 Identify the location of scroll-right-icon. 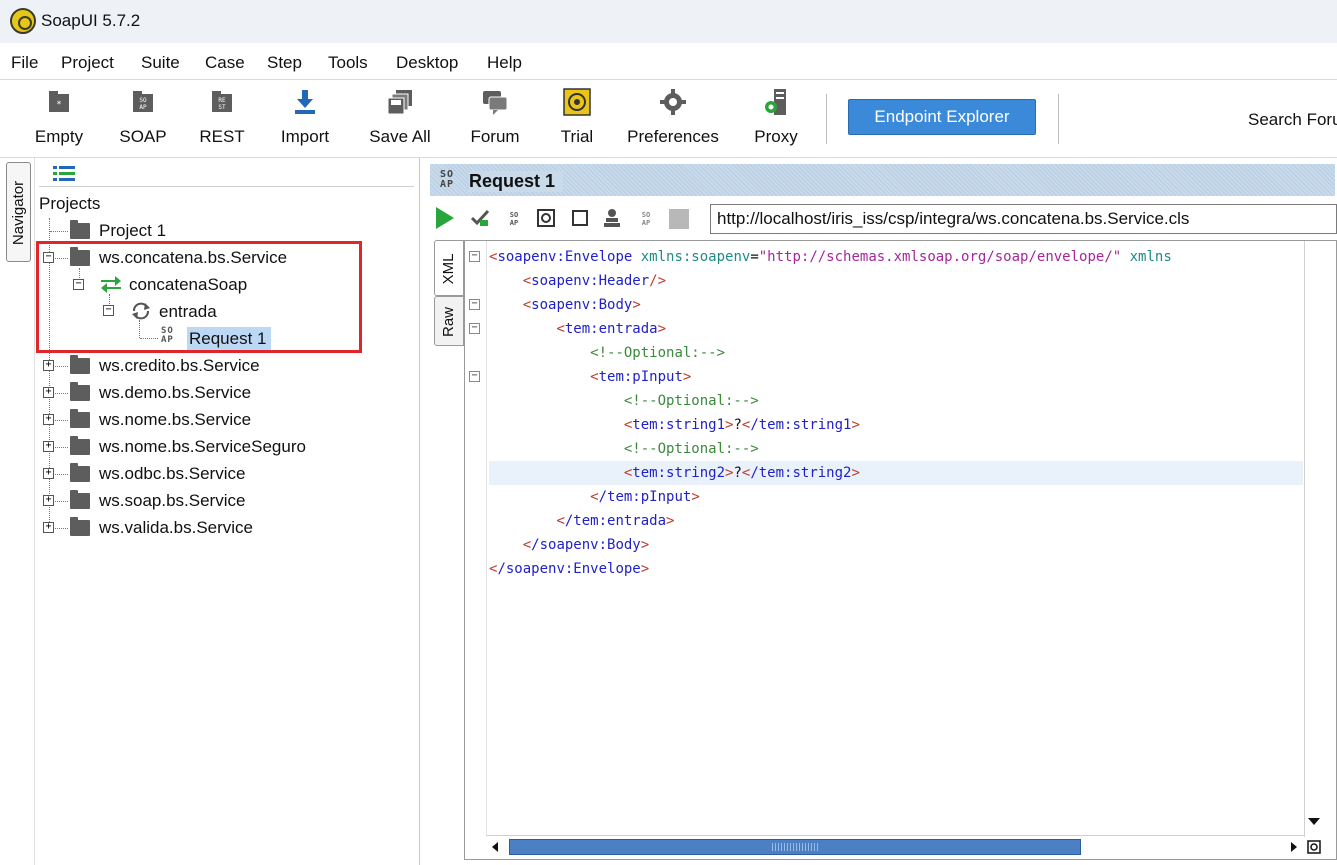
(1294, 847).